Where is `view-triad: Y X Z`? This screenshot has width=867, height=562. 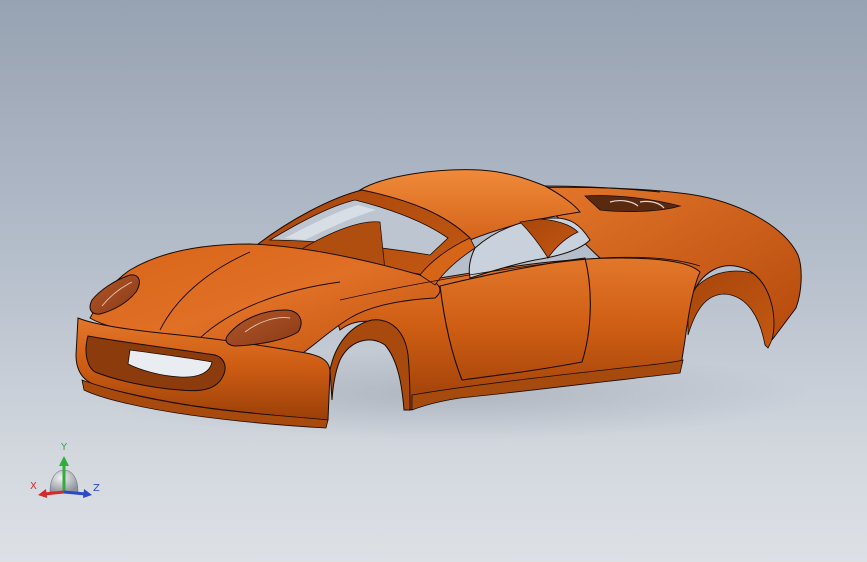
view-triad: Y X Z is located at coordinates (68, 475).